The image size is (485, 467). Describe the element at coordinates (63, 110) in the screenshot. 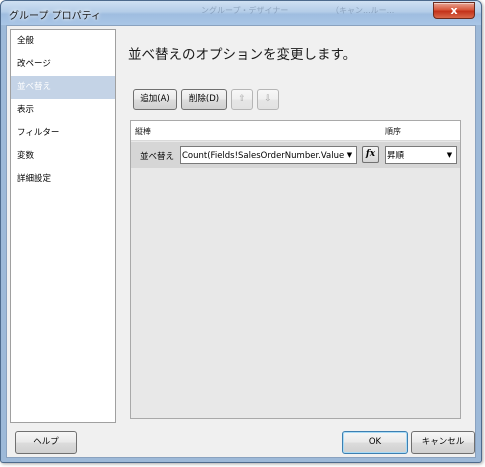

I see `sidebar-item-visibility: 表示` at that location.